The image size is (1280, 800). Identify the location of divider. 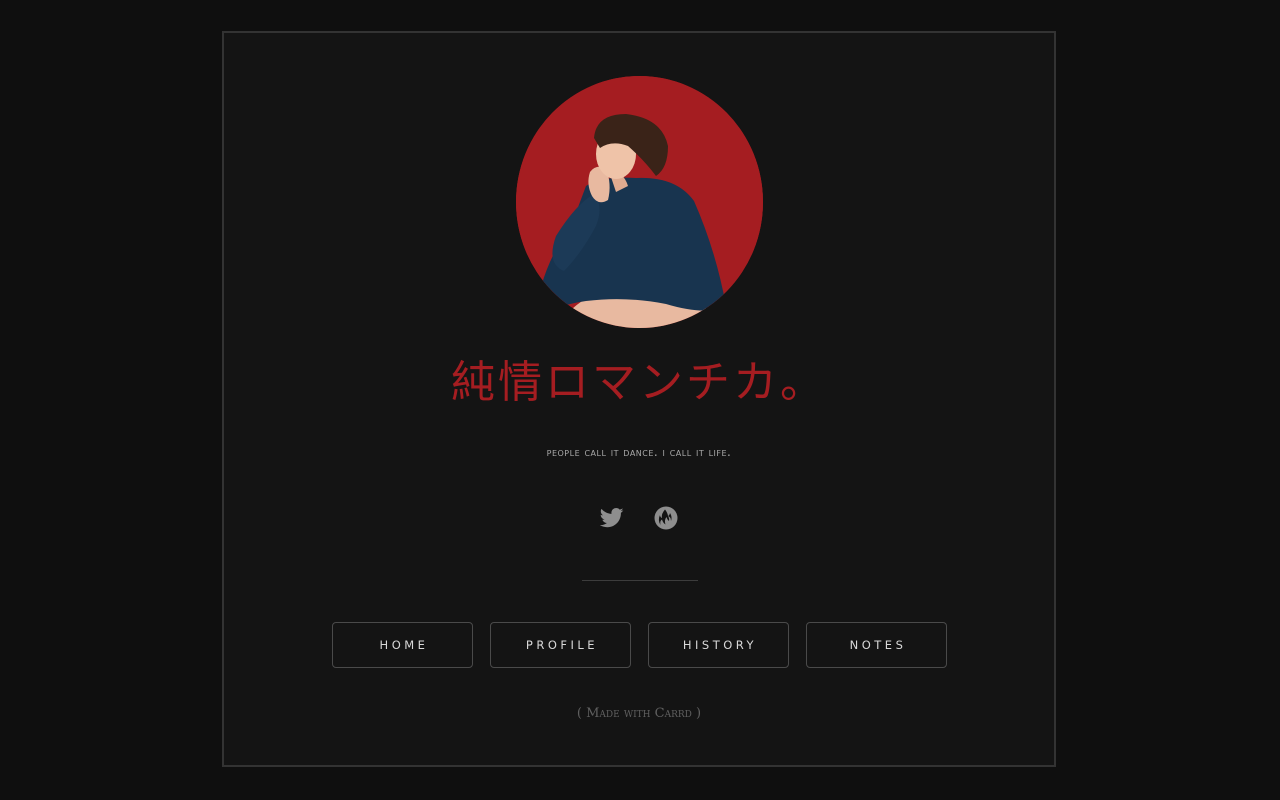
(640, 580).